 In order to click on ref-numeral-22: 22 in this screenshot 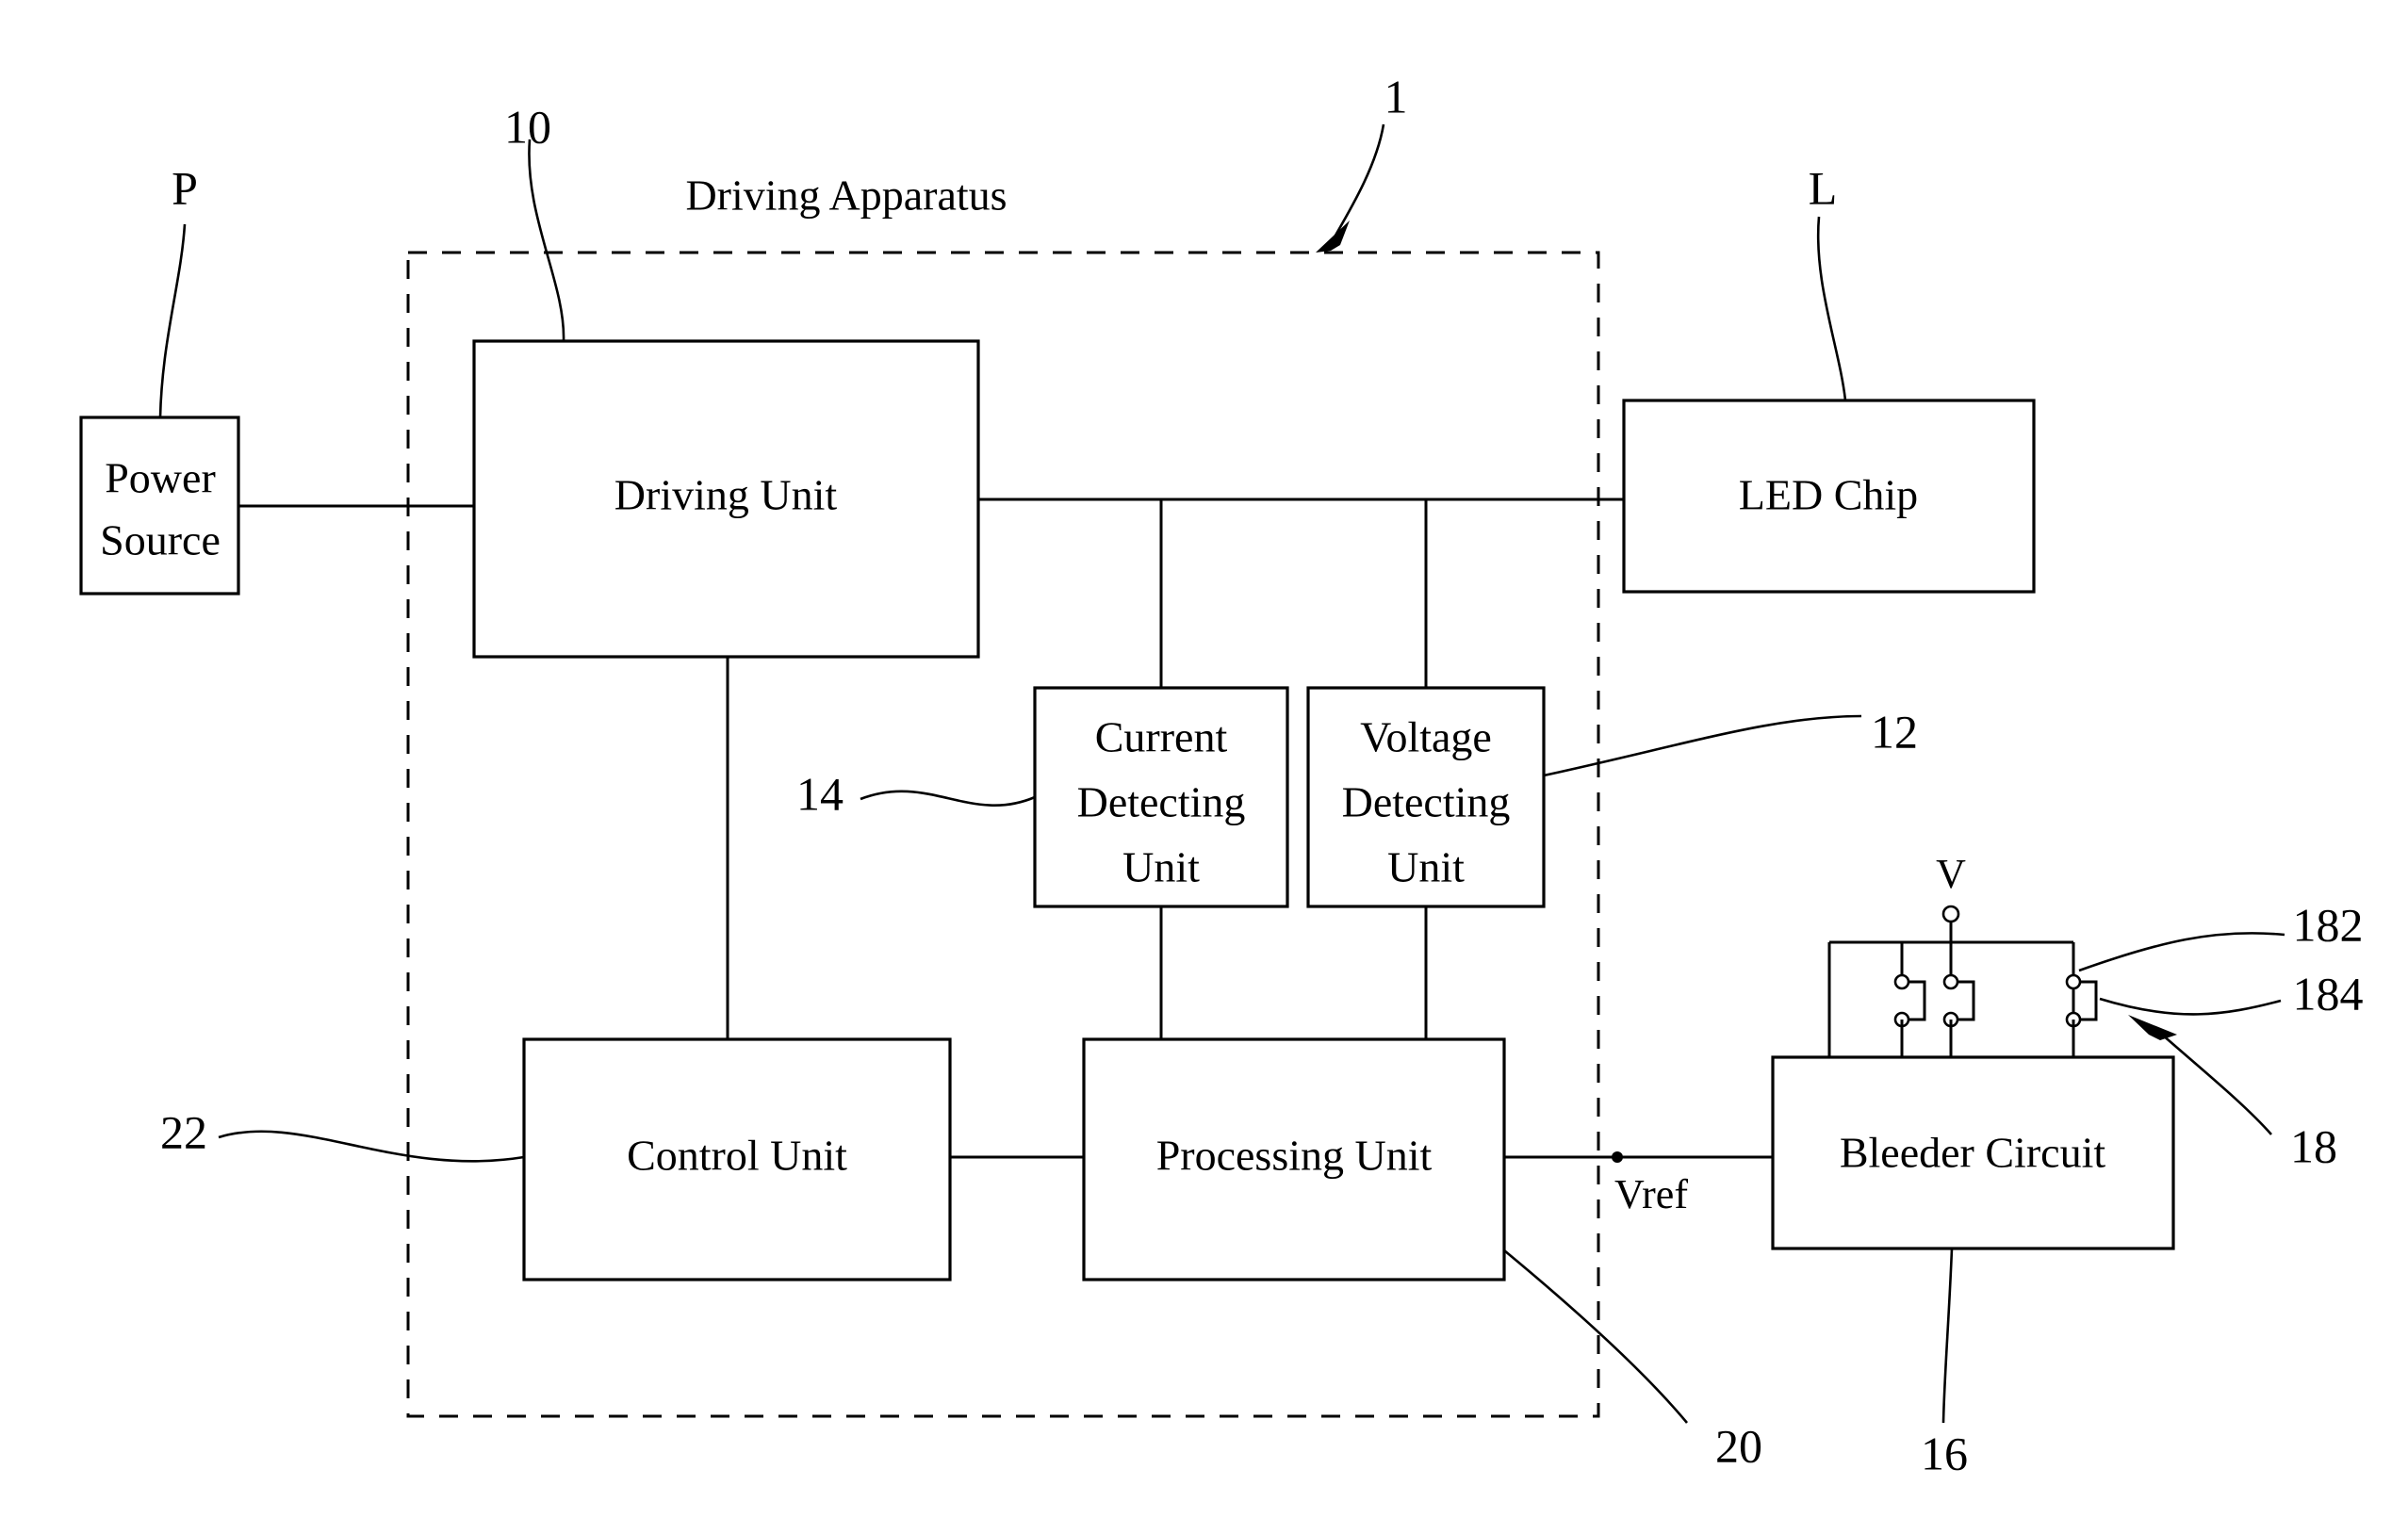, I will do `click(184, 1132)`.